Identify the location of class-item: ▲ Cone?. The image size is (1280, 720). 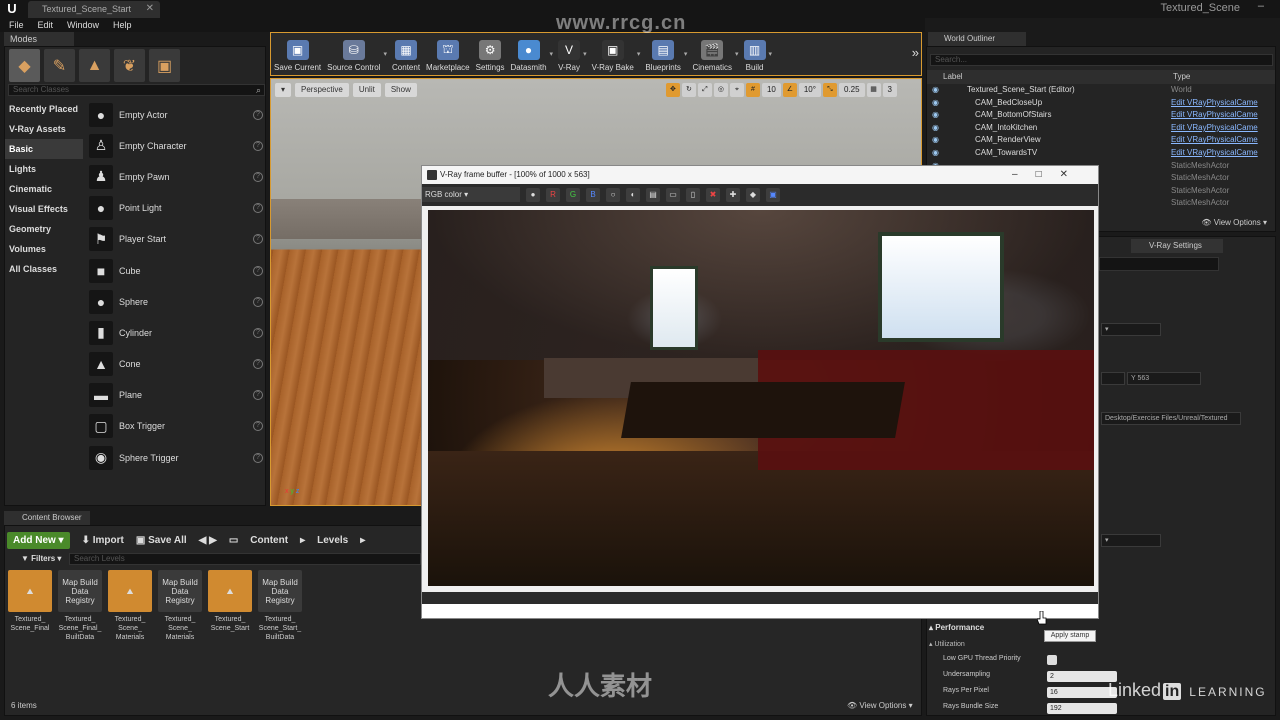
(175, 364).